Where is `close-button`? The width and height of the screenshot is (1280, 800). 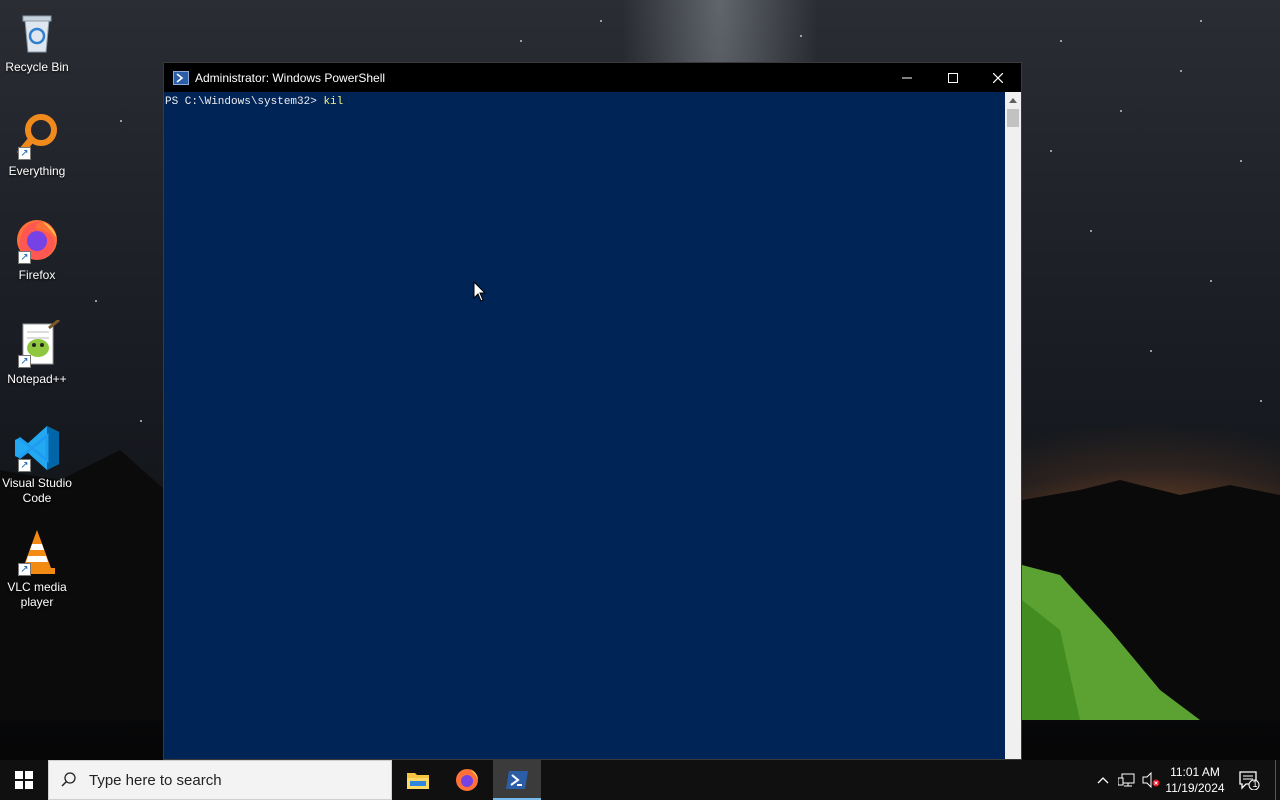 close-button is located at coordinates (998, 77).